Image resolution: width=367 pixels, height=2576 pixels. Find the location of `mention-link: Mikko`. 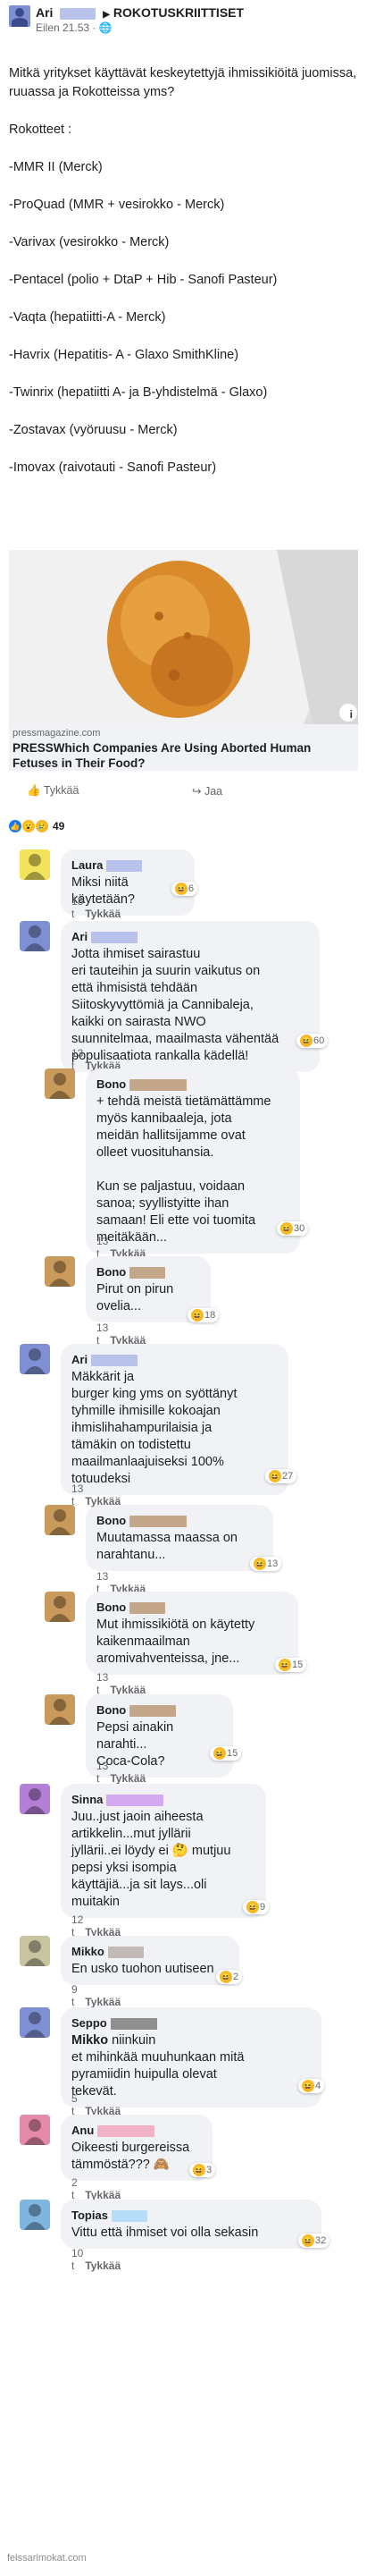

mention-link: Mikko is located at coordinates (92, 2040).